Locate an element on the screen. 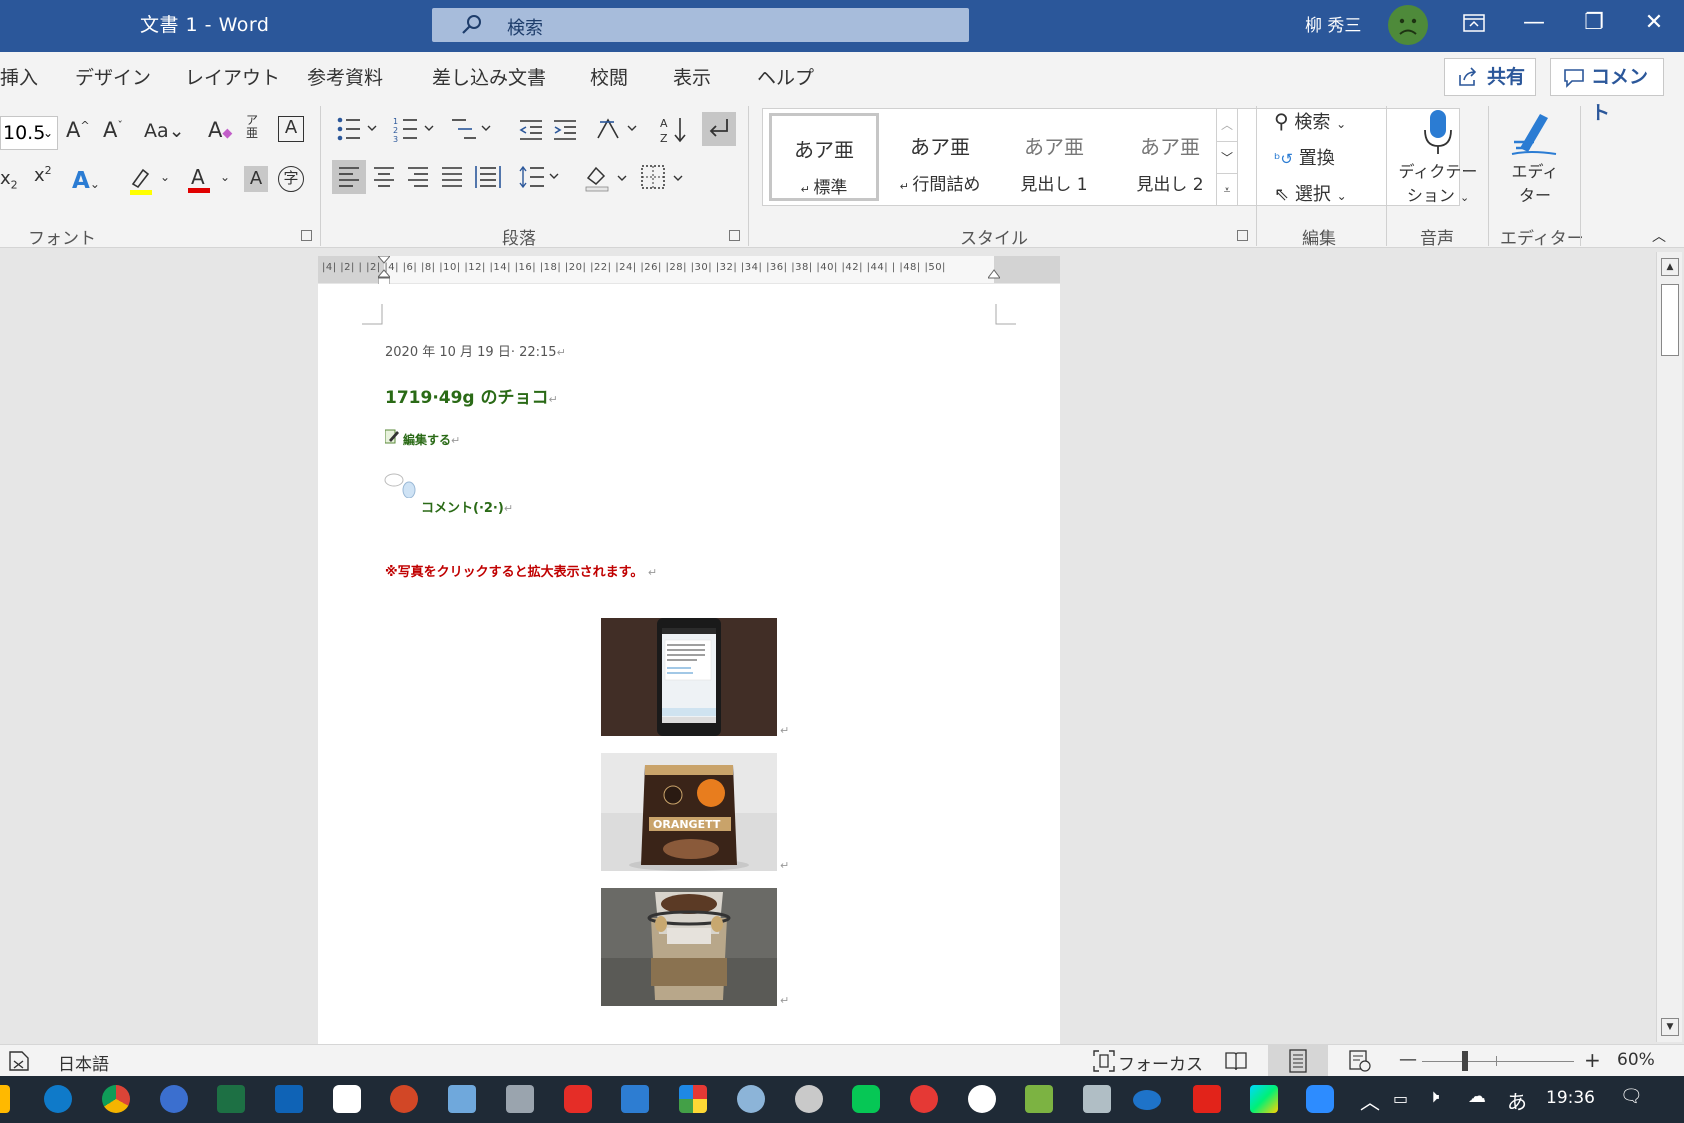  font-dialog-launcher-icon is located at coordinates (306, 235).